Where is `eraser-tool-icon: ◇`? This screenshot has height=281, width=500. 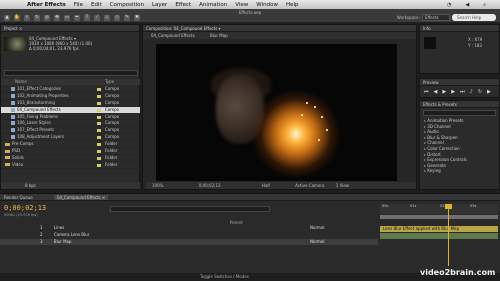 eraser-tool-icon: ◇ is located at coordinates (117, 18).